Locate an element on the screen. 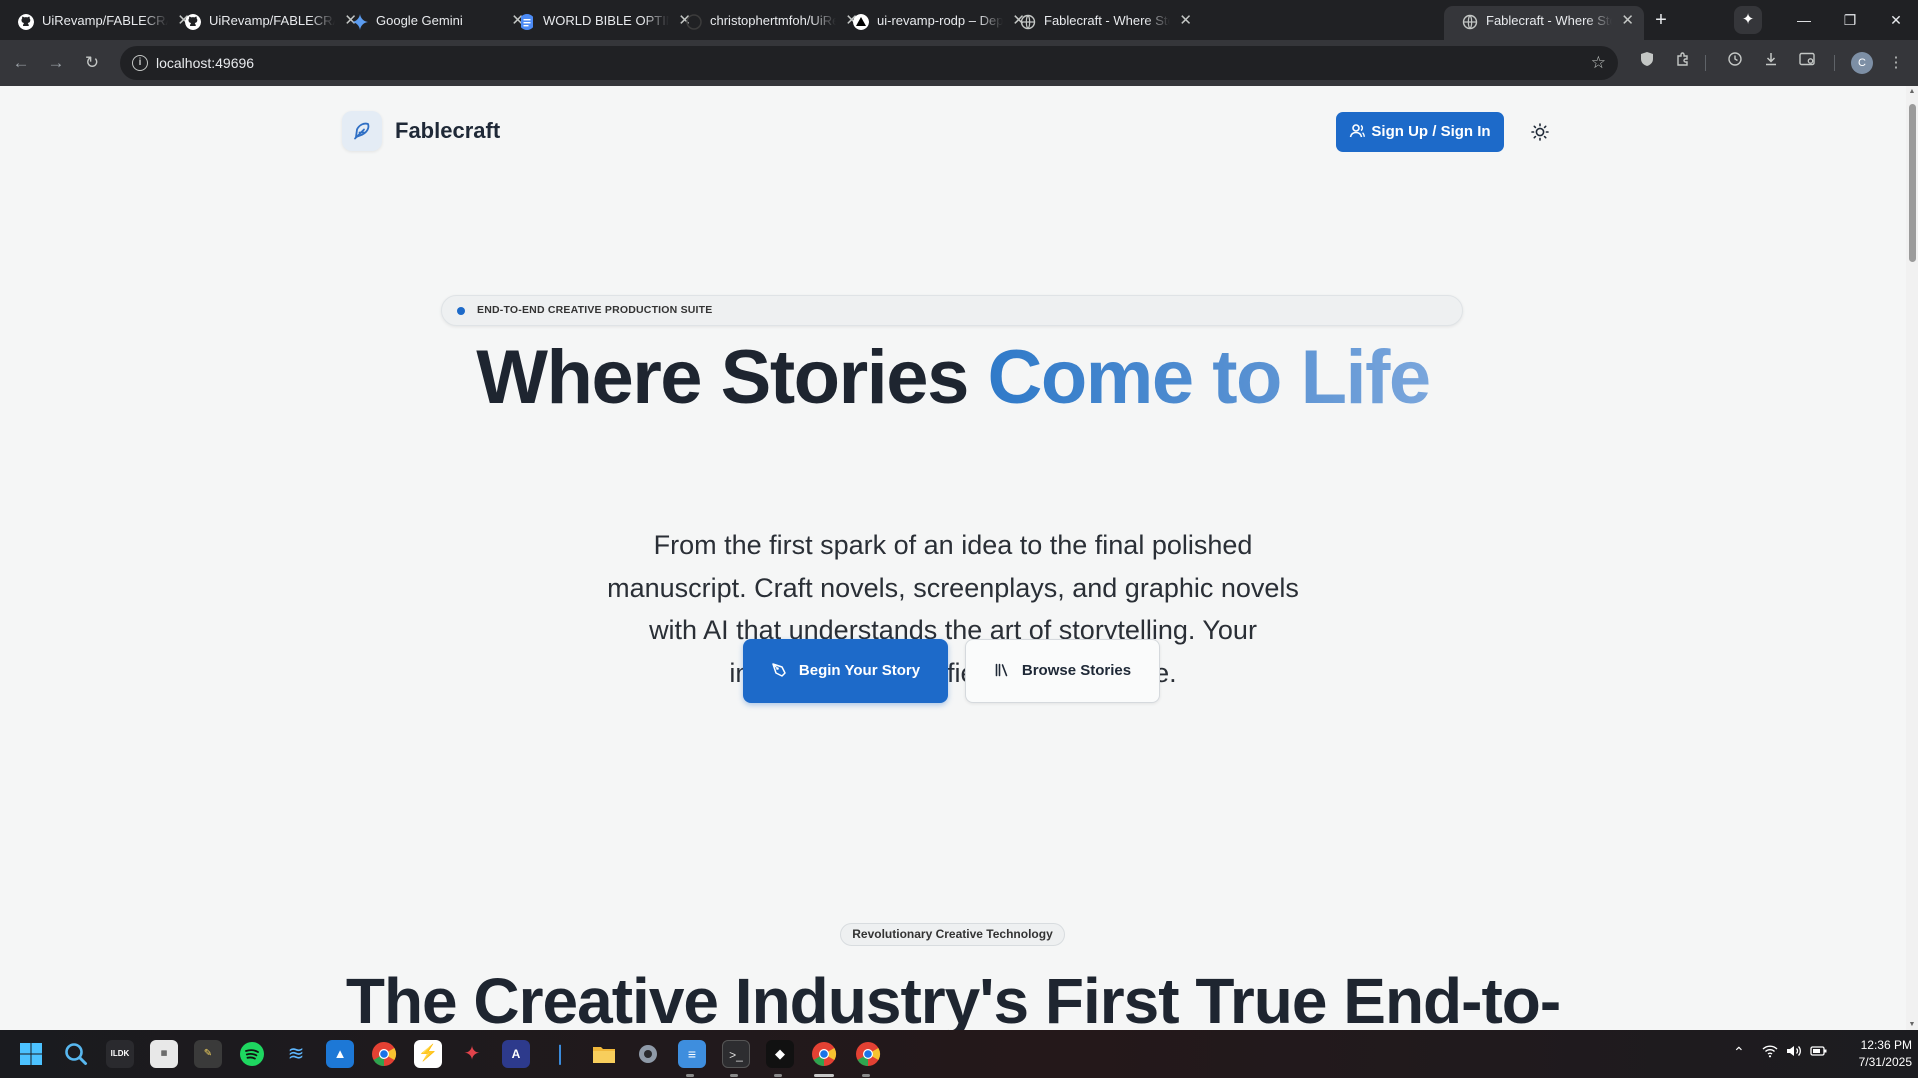  app-icon: ✎ is located at coordinates (208, 1054).